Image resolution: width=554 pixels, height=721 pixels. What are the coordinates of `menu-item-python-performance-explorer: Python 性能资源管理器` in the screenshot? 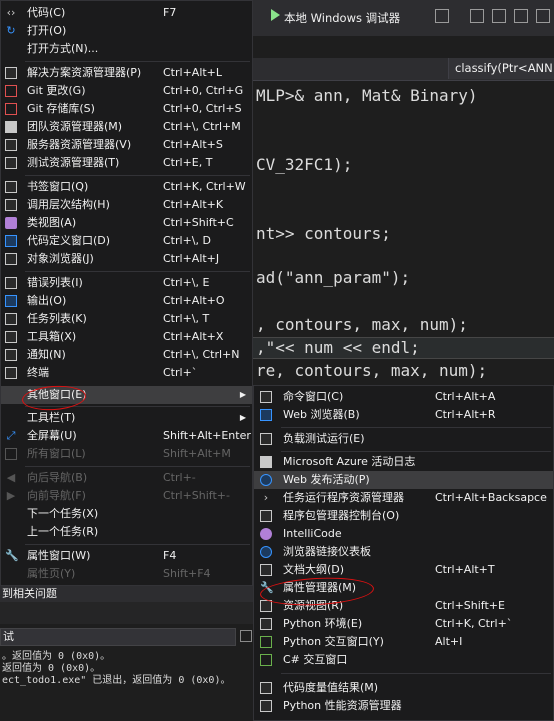 It's located at (403, 706).